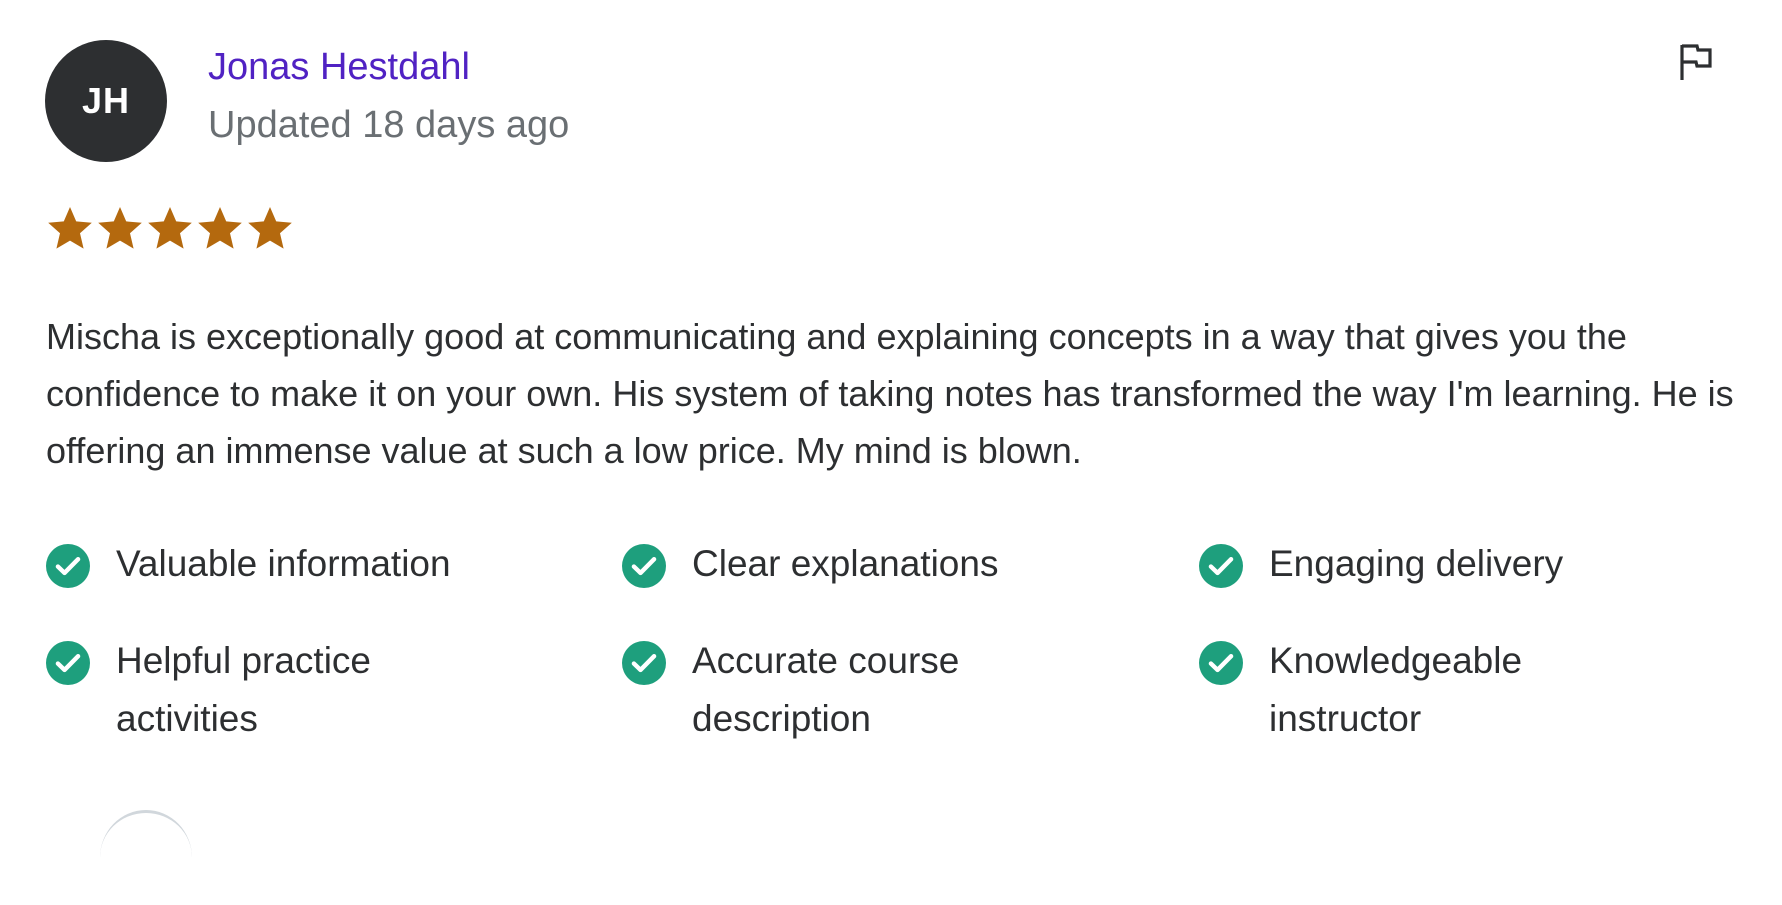  Describe the element at coordinates (389, 125) in the screenshot. I see `updated-timestamp: Updated 18 days ago` at that location.